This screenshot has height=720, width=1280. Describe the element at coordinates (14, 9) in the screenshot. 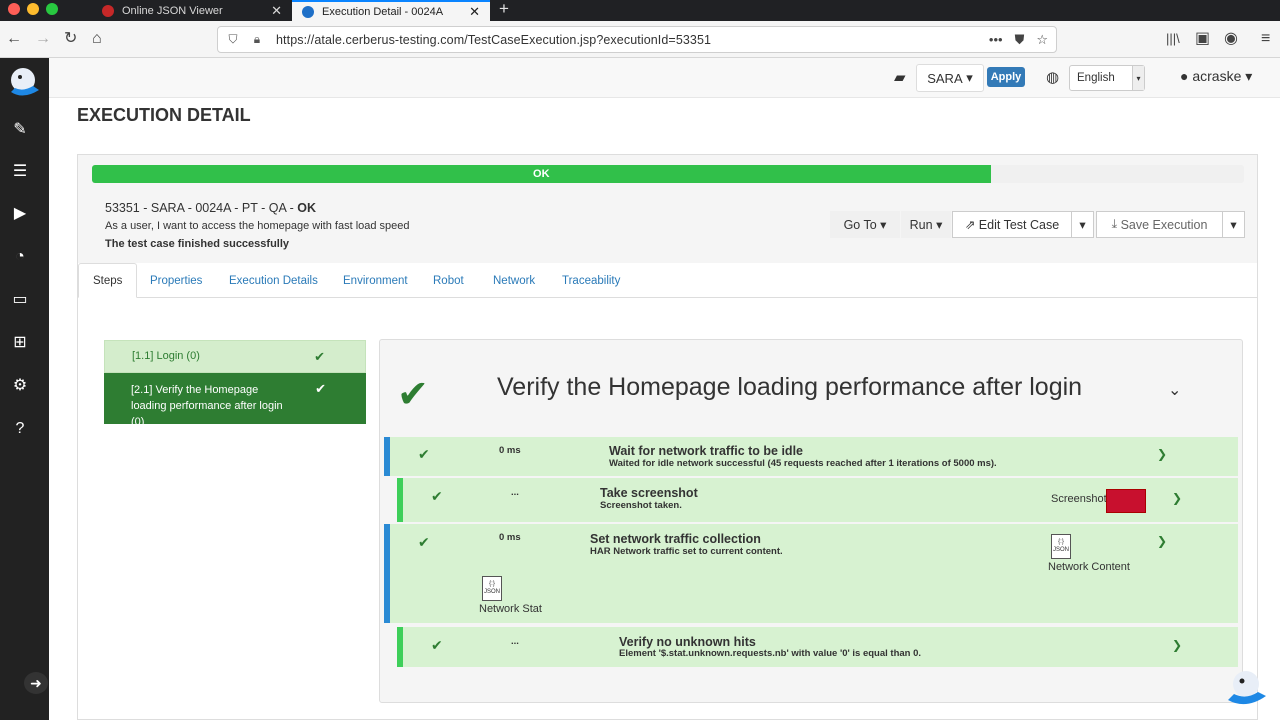

I see `close-window-button` at that location.